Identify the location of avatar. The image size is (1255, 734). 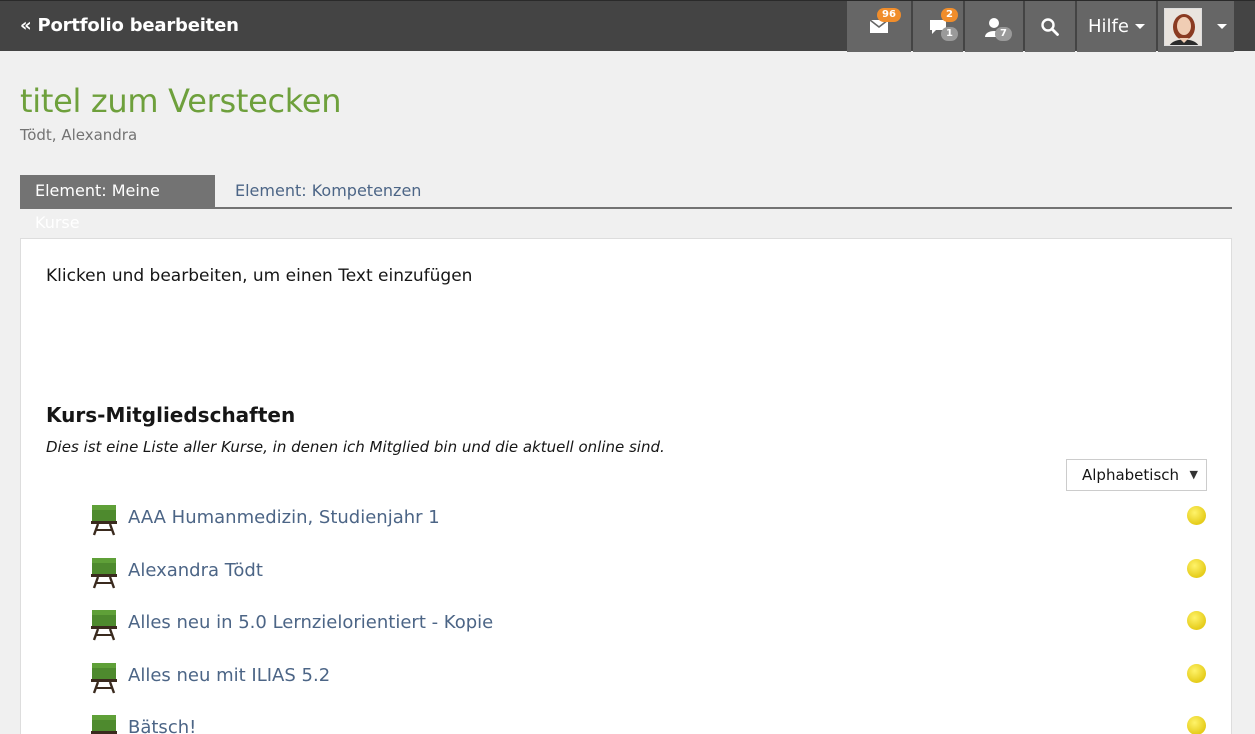
(1183, 27).